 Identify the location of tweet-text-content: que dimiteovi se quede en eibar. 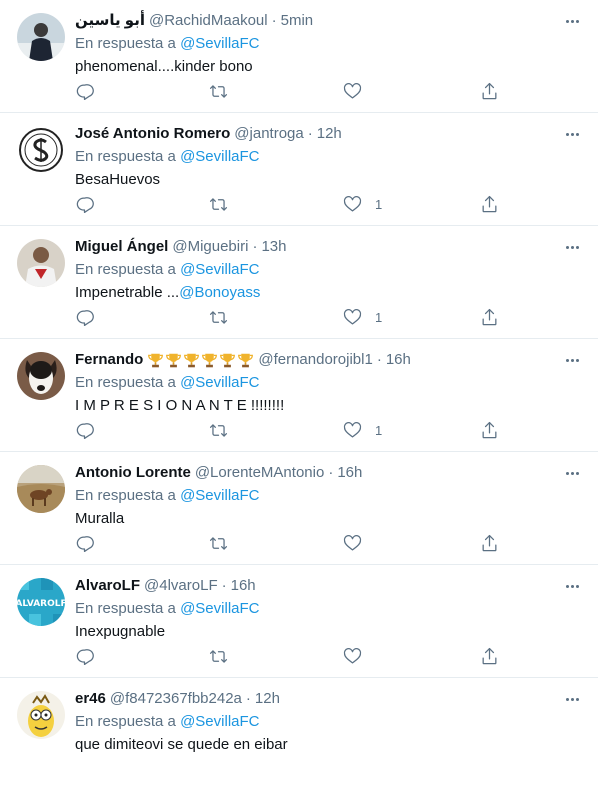
(181, 744).